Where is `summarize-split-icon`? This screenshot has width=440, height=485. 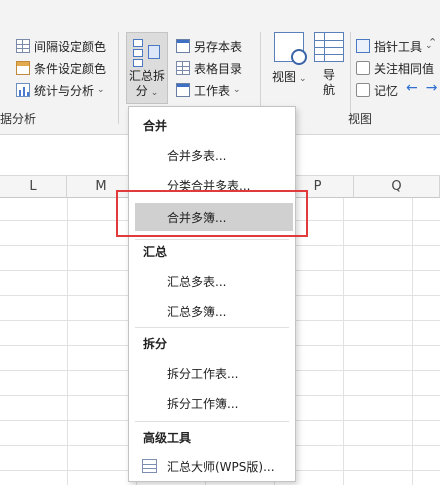 summarize-split-icon is located at coordinates (147, 52).